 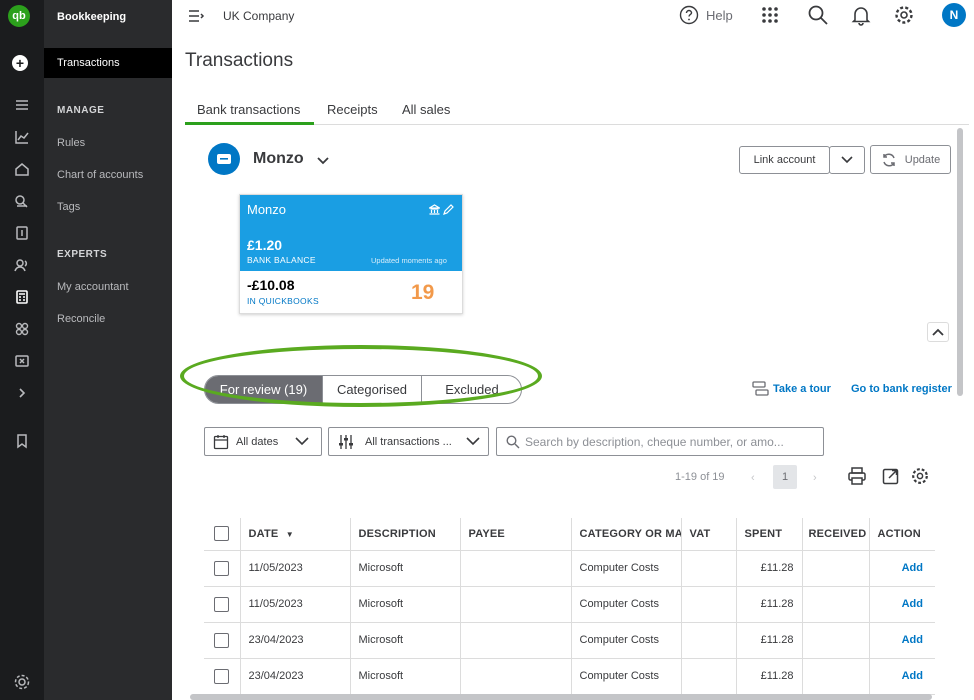 What do you see at coordinates (709, 534) in the screenshot?
I see `column-header-vat: VAT` at bounding box center [709, 534].